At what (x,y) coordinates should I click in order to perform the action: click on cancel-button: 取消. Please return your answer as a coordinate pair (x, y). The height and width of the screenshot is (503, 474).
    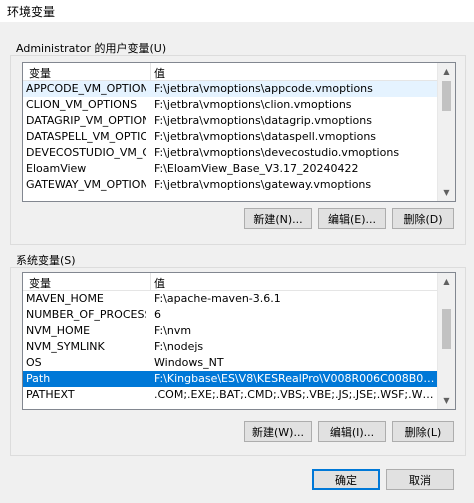
    Looking at the image, I should click on (420, 479).